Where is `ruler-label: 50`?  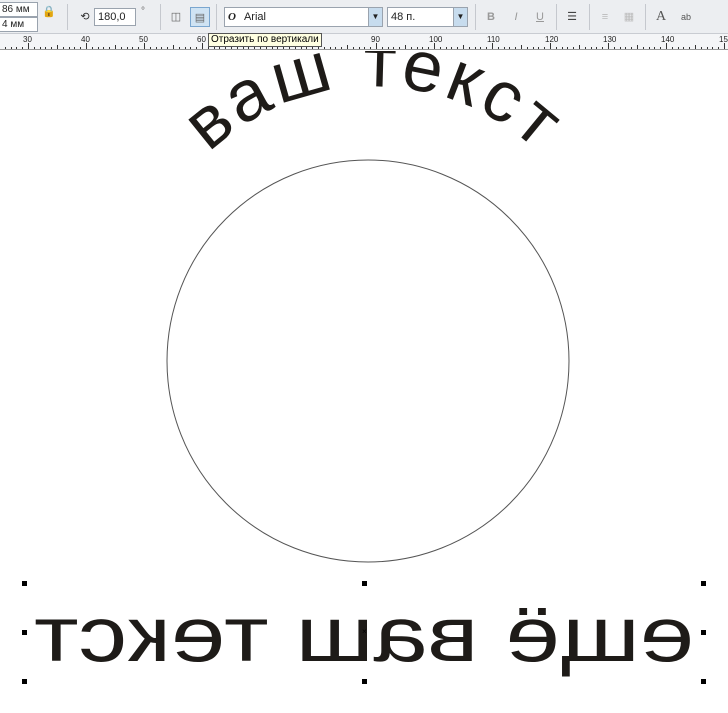
ruler-label: 50 is located at coordinates (143, 39).